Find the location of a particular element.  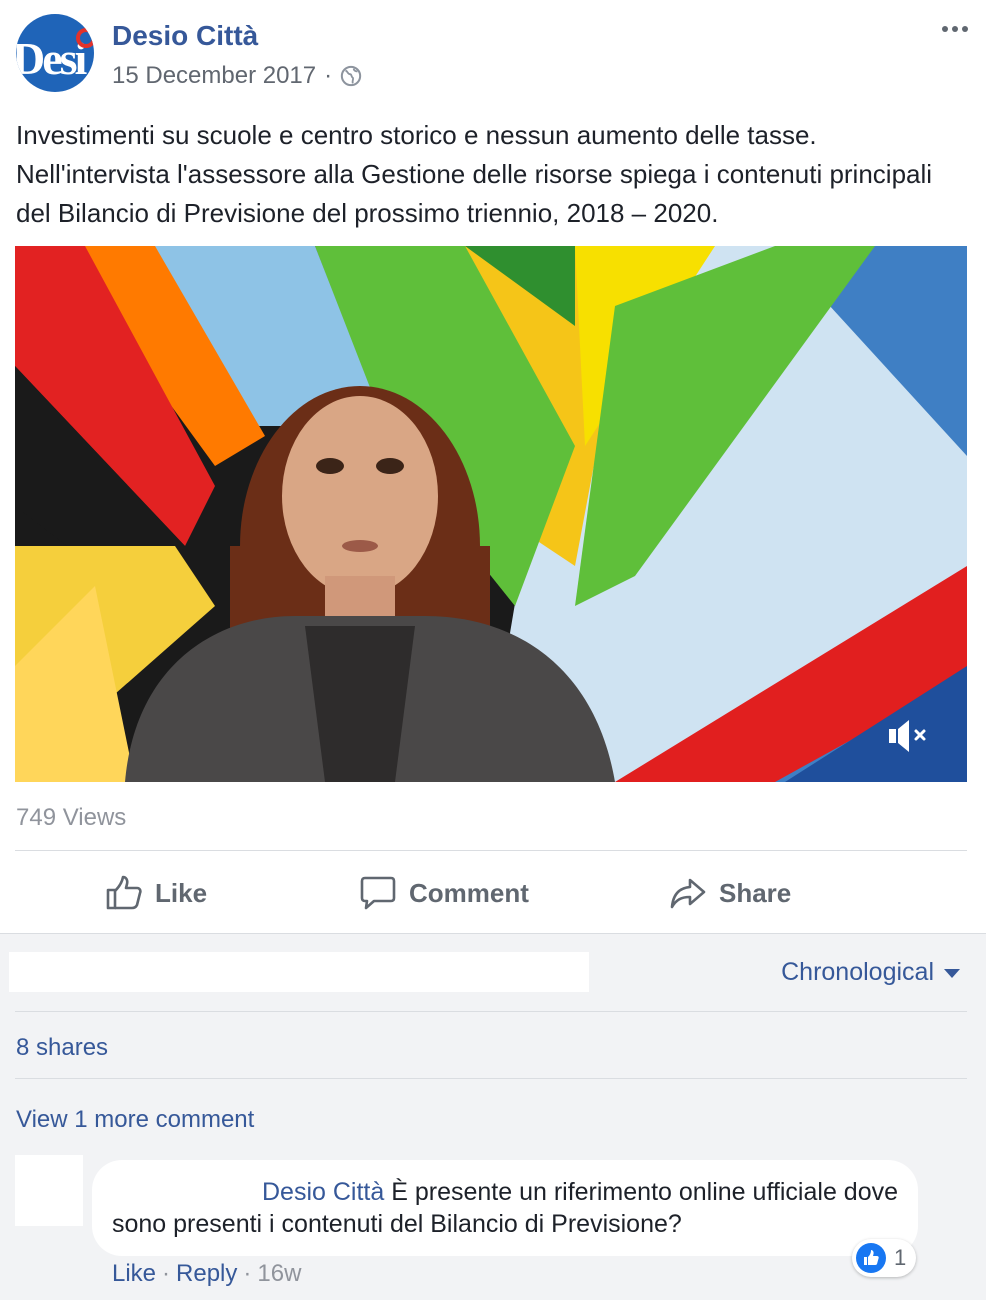

sort-label: Chronological is located at coordinates (857, 972).